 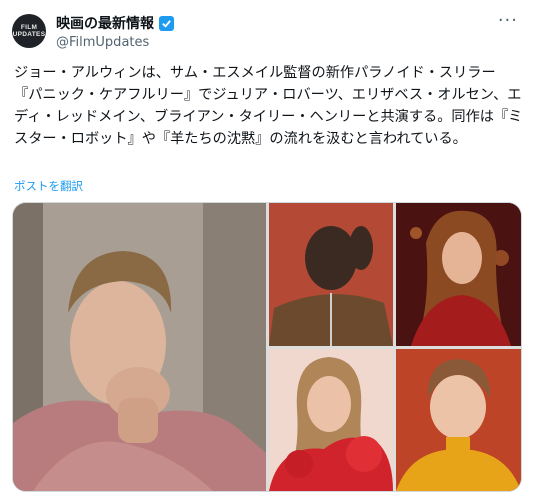 I want to click on photo-bottom-left, so click(x=331, y=420).